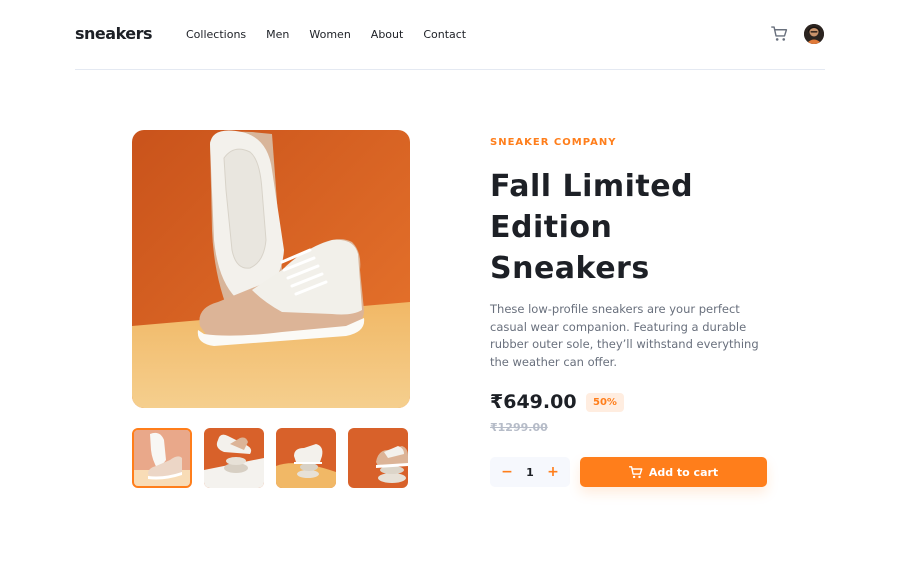 The image size is (900, 563). Describe the element at coordinates (277, 34) in the screenshot. I see `nav-men: Men` at that location.